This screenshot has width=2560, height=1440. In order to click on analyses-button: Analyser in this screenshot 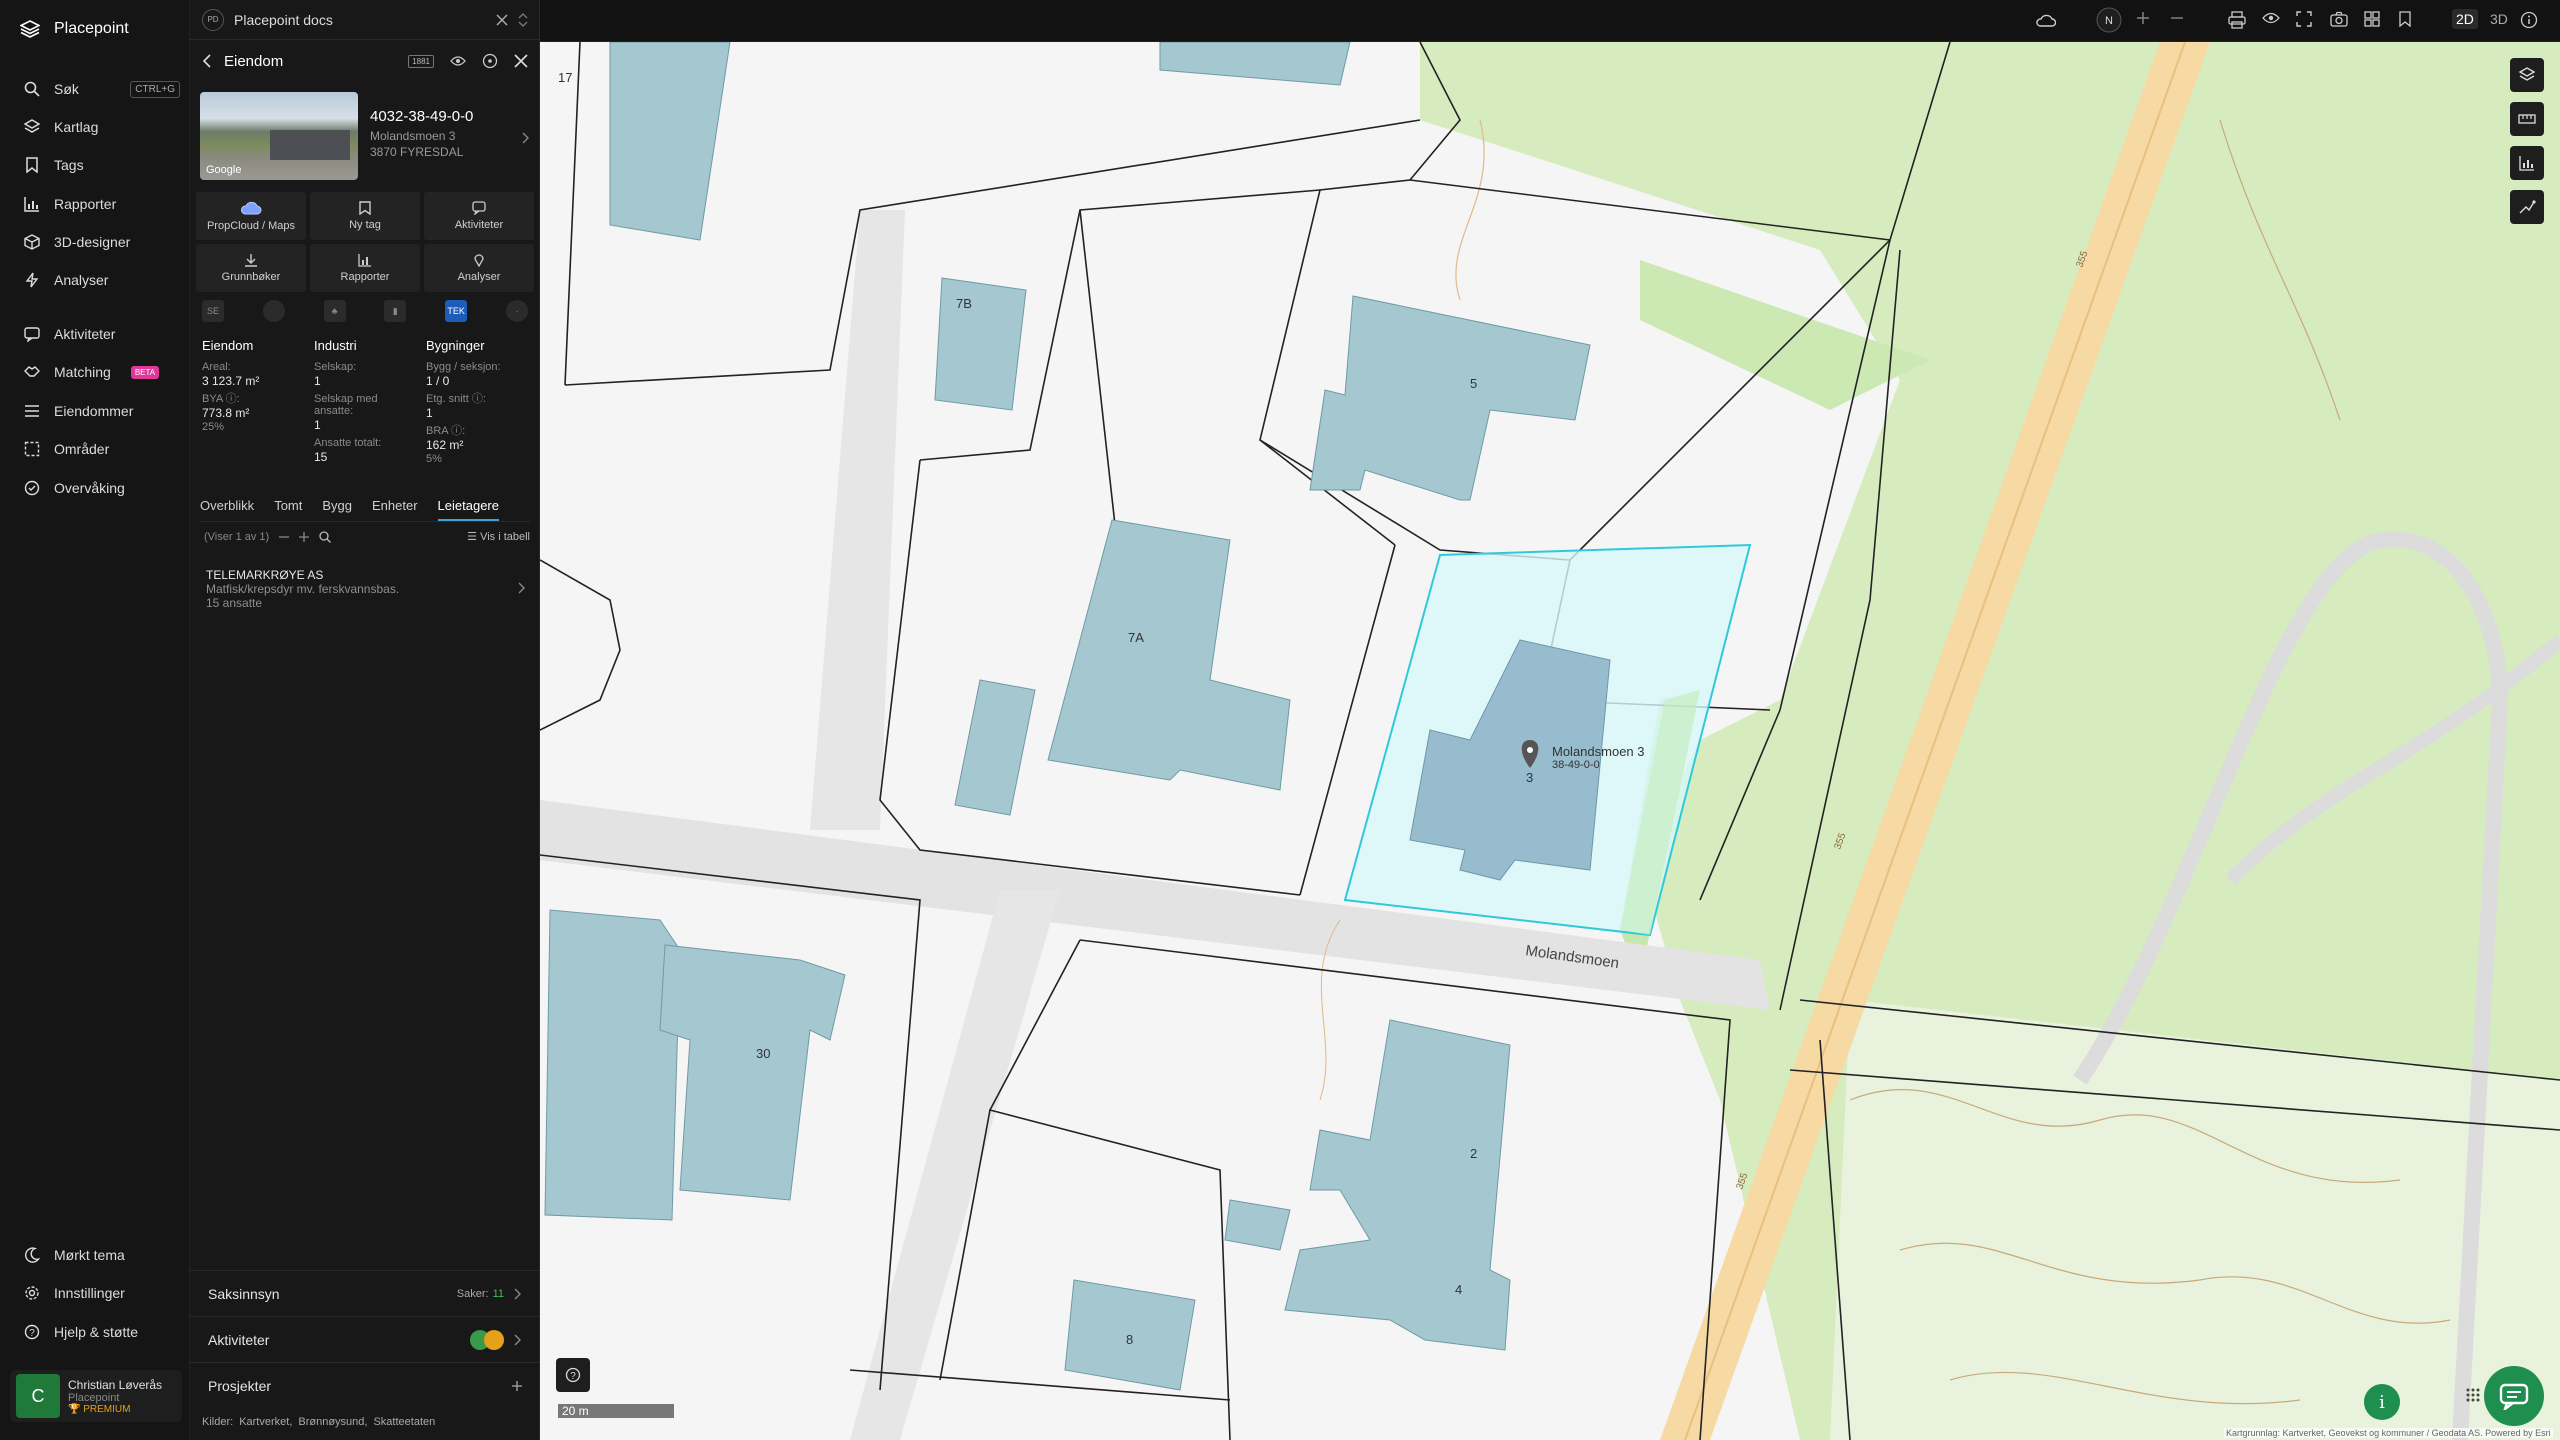, I will do `click(479, 268)`.